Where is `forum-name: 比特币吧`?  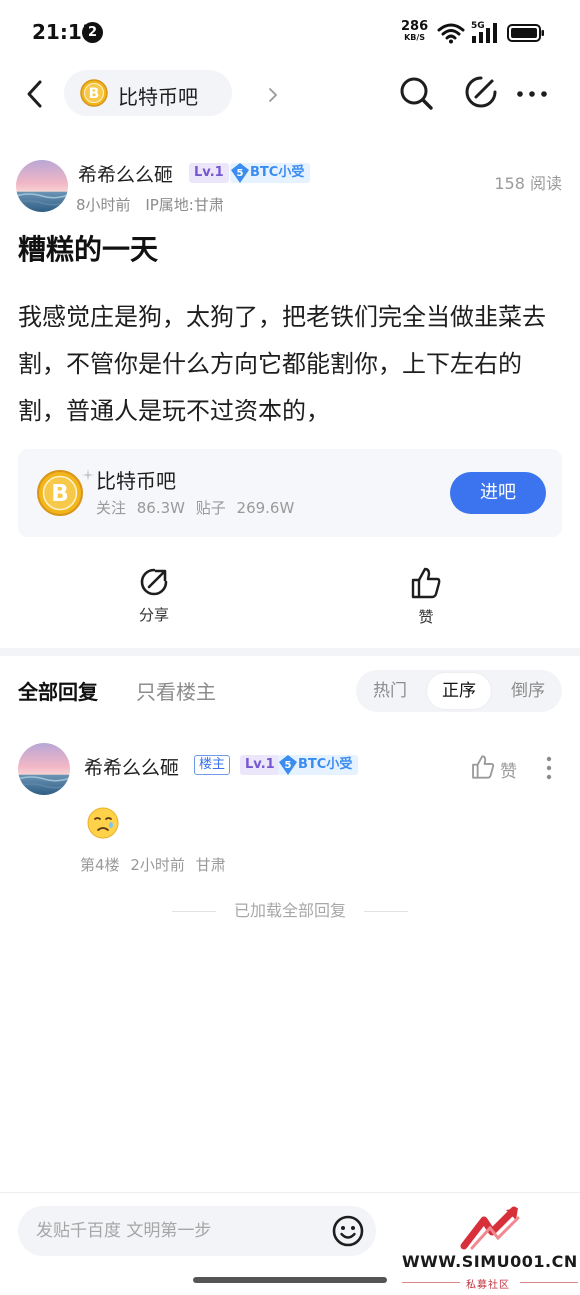 forum-name: 比特币吧 is located at coordinates (158, 97).